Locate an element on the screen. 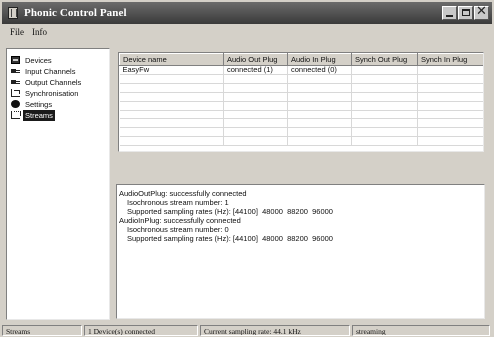  maximize-icon is located at coordinates (466, 12).